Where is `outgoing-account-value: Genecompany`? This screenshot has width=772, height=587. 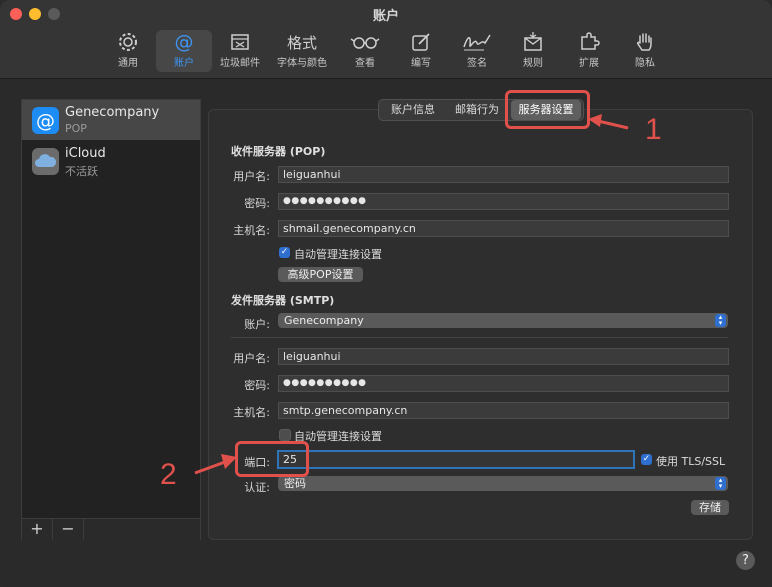
outgoing-account-value: Genecompany is located at coordinates (324, 320).